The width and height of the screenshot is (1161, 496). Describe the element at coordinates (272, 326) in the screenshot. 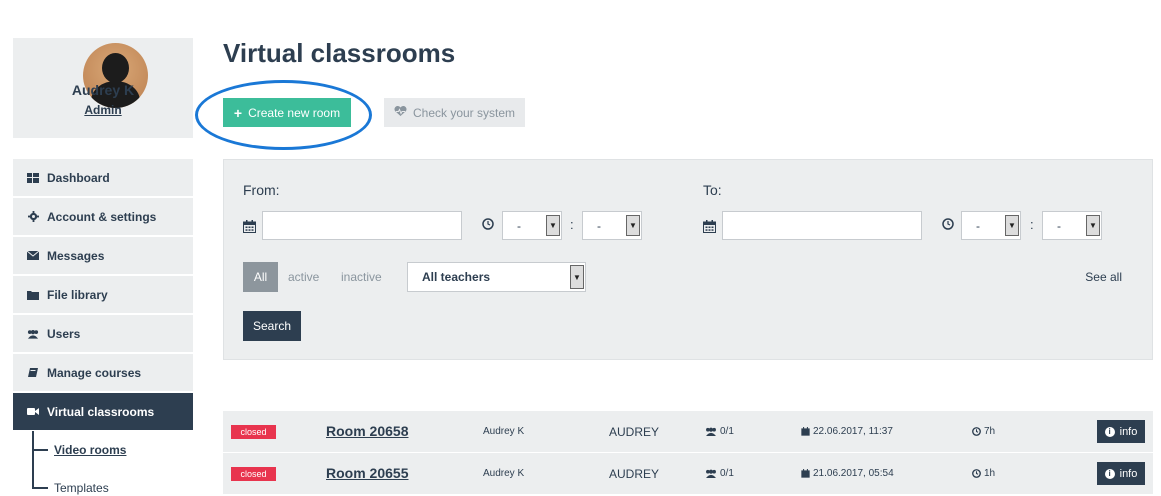

I see `search-button: Search` at that location.